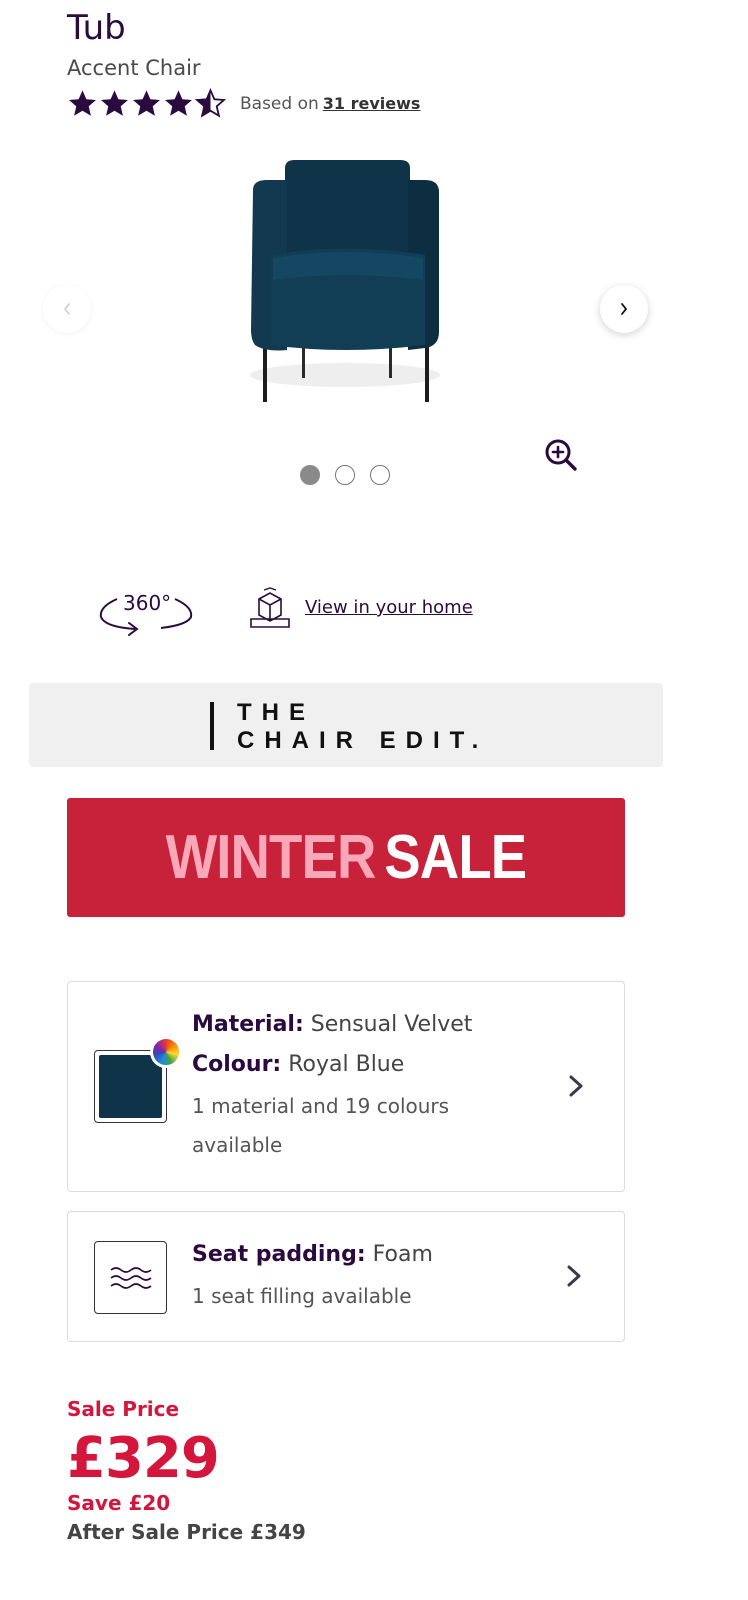 This screenshot has height=1600, width=748. What do you see at coordinates (561, 455) in the screenshot?
I see `zoom-in-icon` at bounding box center [561, 455].